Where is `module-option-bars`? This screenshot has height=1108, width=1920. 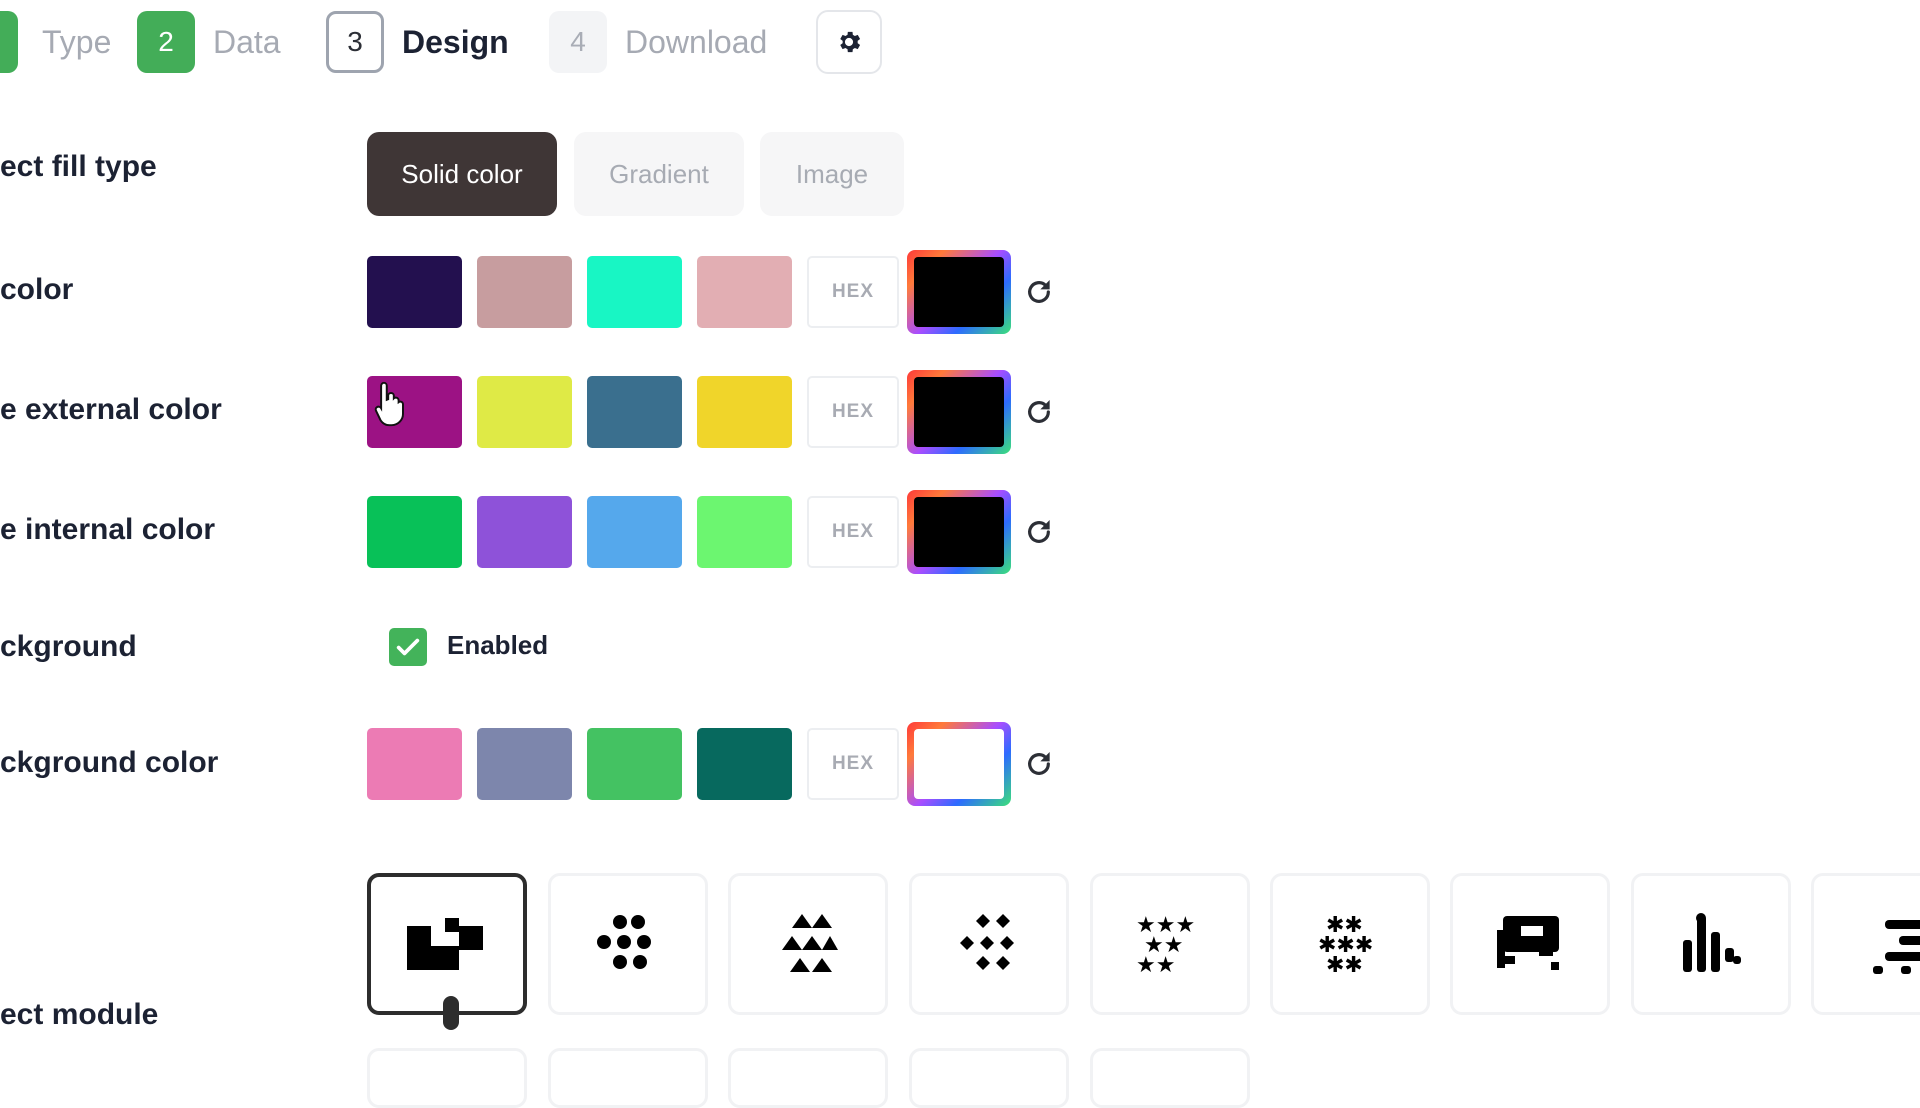
module-option-bars is located at coordinates (1711, 944).